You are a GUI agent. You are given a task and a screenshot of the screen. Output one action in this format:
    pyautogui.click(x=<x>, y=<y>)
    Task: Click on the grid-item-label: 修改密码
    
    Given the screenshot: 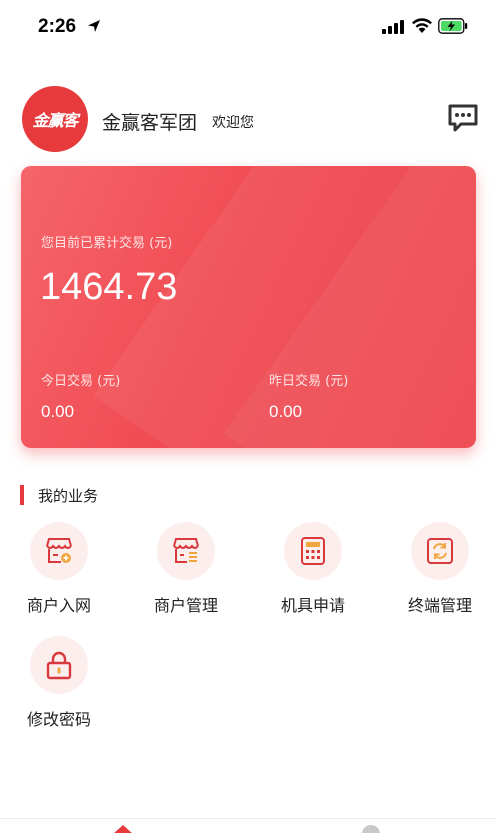 What is the action you would take?
    pyautogui.click(x=58, y=719)
    